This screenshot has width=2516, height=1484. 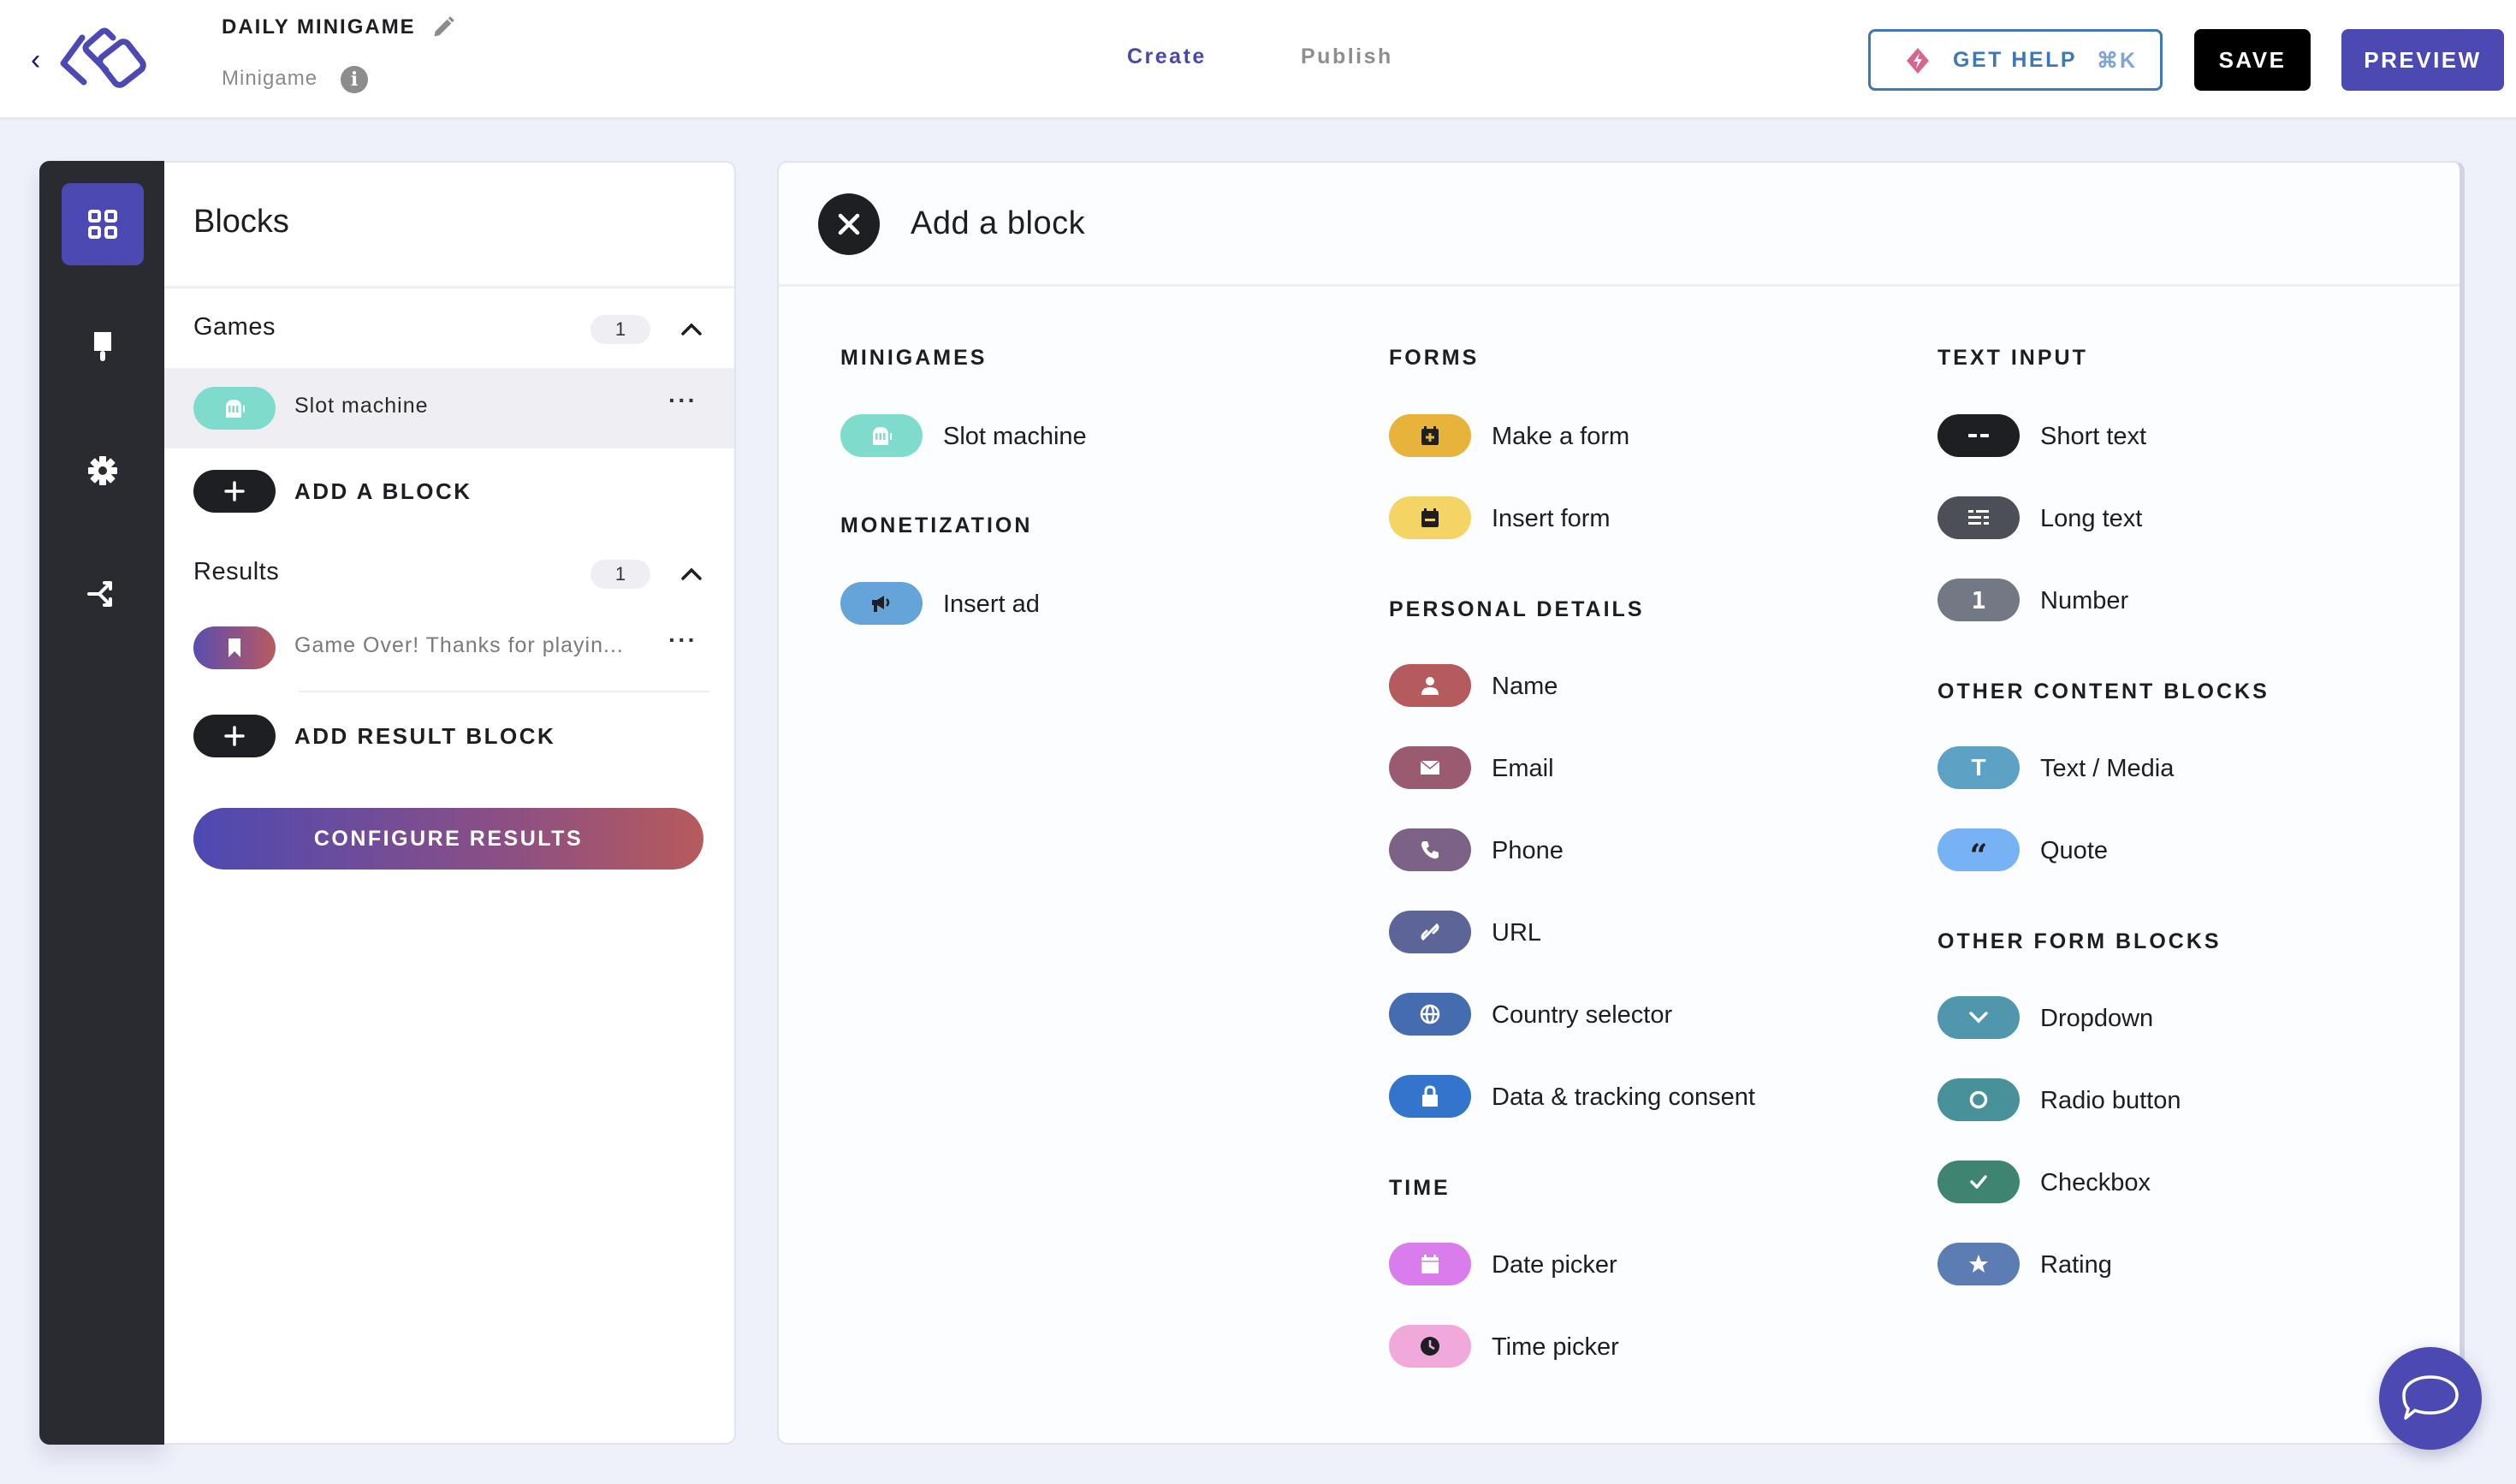 What do you see at coordinates (620, 330) in the screenshot?
I see `group-count-badge: 1` at bounding box center [620, 330].